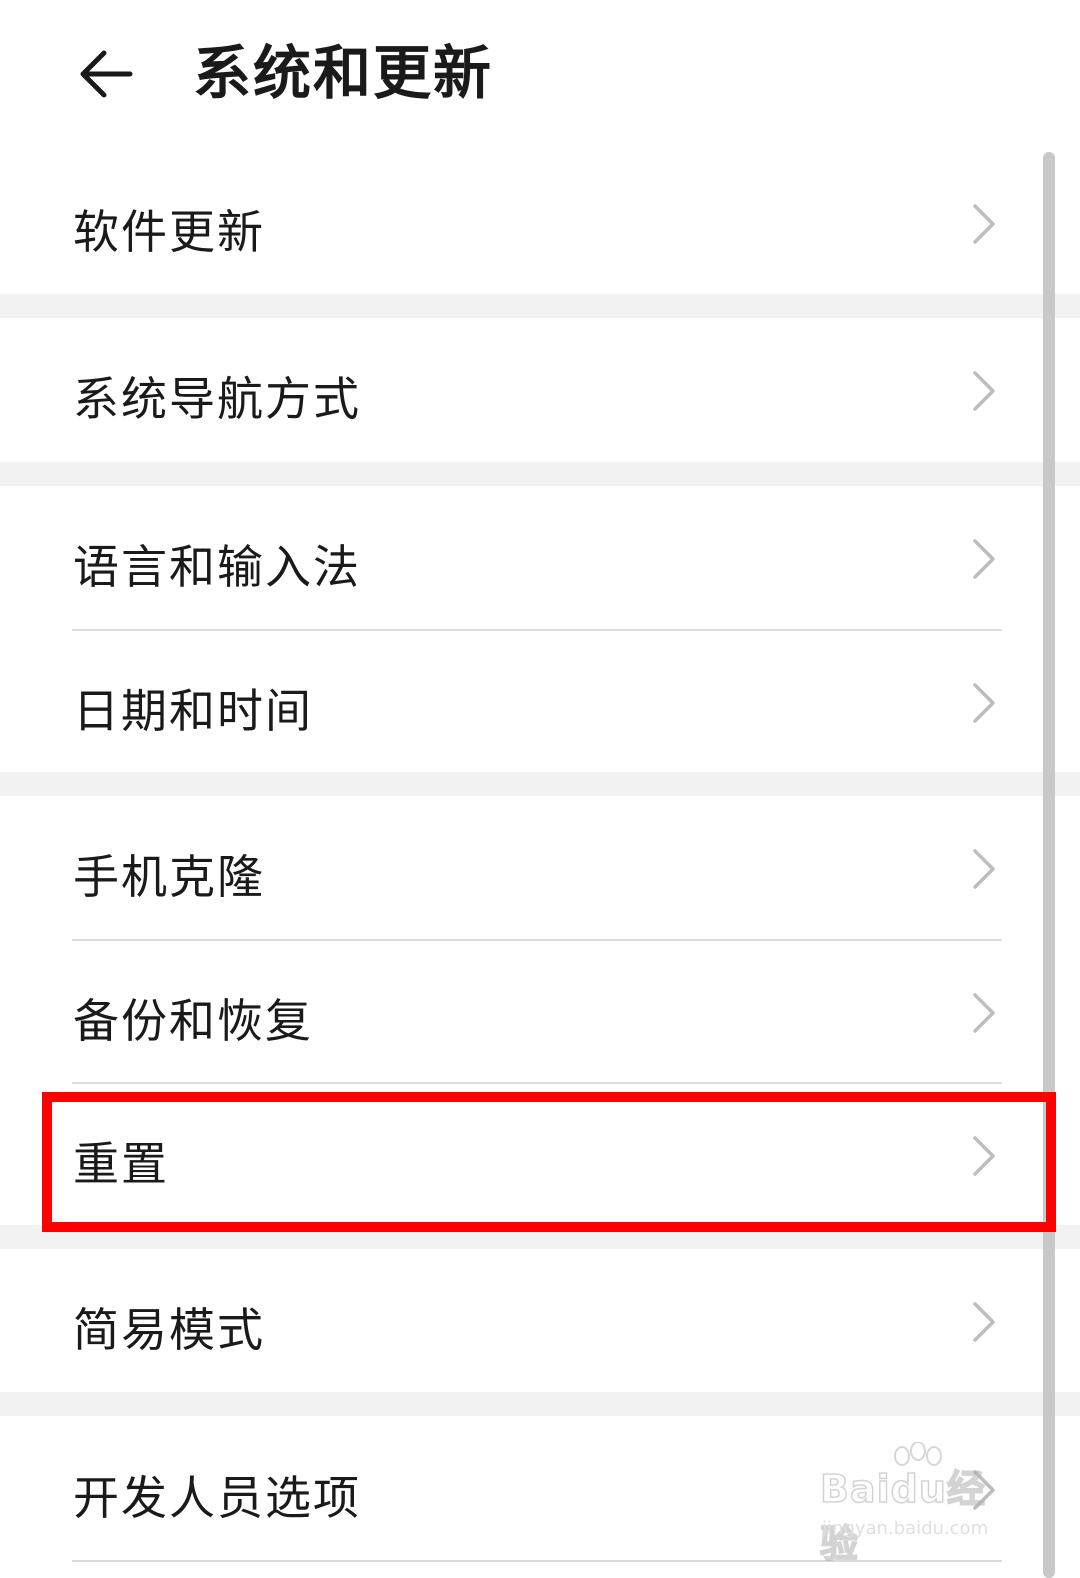  I want to click on menu-item-label: 语言和输入法, so click(217, 567).